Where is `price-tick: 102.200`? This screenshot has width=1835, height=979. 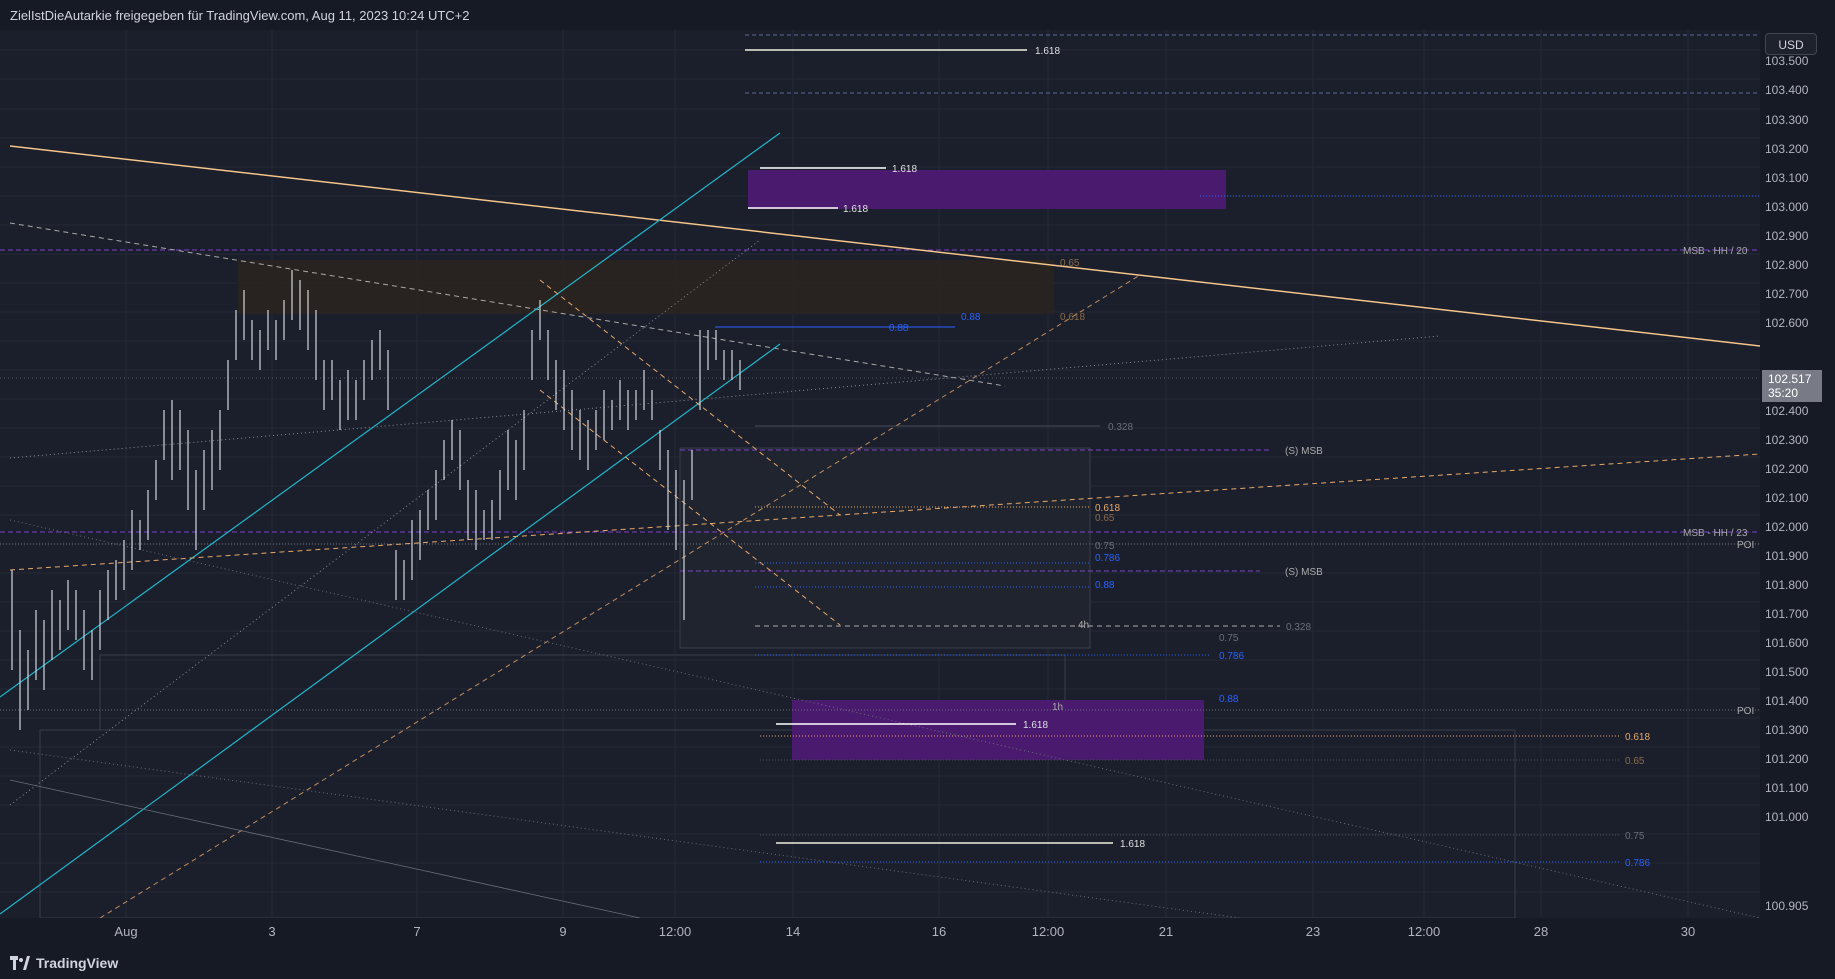
price-tick: 102.200 is located at coordinates (1787, 469).